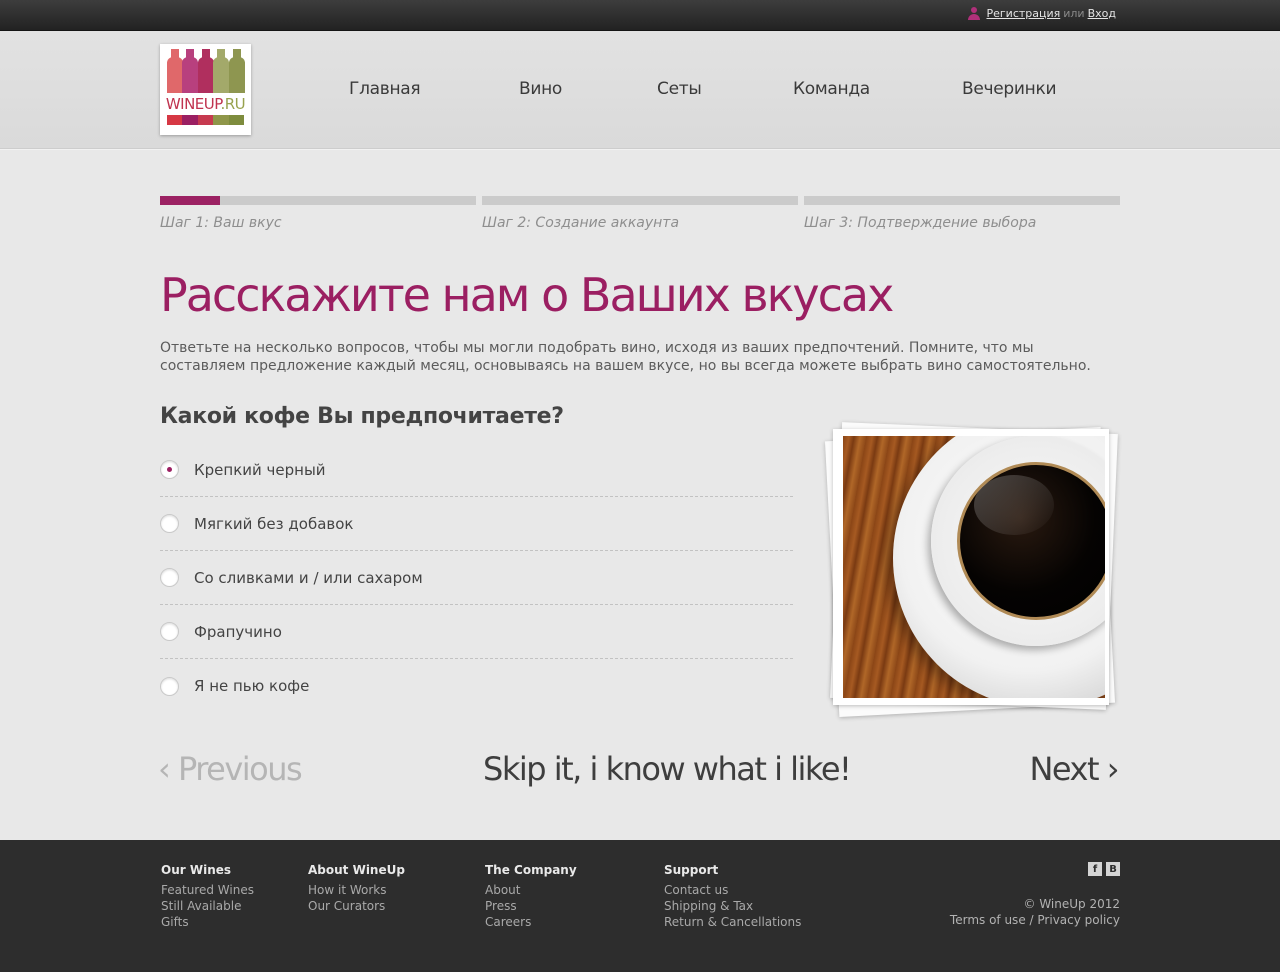  What do you see at coordinates (356, 906) in the screenshot?
I see `footer-link: Our Curators` at bounding box center [356, 906].